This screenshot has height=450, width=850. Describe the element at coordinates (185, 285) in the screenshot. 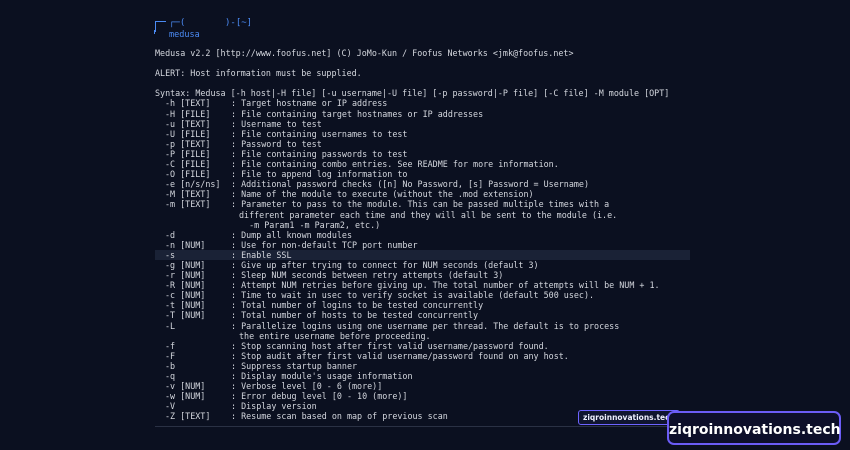

I see `option-flag: -R [NUM]` at that location.